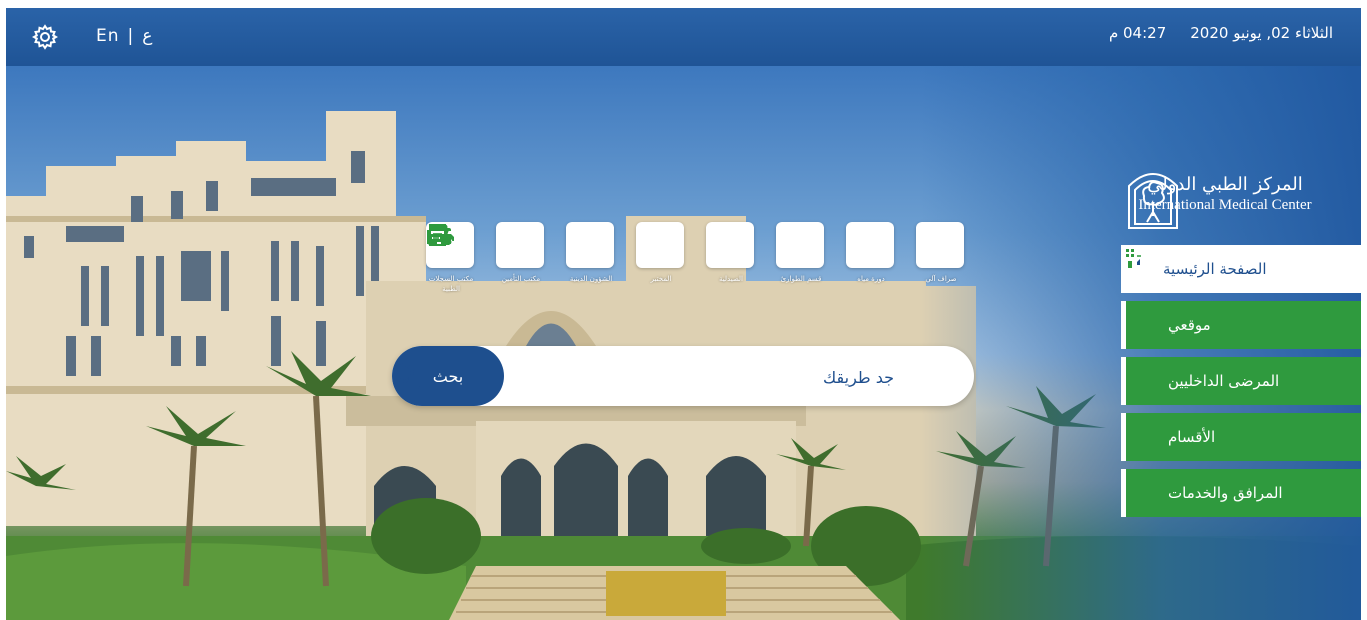 This screenshot has width=1367, height=620. What do you see at coordinates (1261, 33) in the screenshot?
I see `current-date: الثلاثاء 02, يونيو 2020` at bounding box center [1261, 33].